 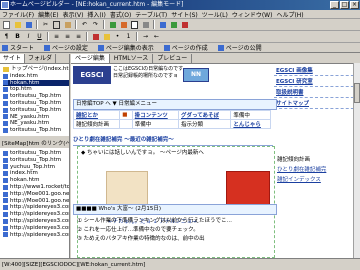 What do you see at coordinates (250, 124) in the screenshot?
I see `table-cell: とんじゃら` at bounding box center [250, 124].